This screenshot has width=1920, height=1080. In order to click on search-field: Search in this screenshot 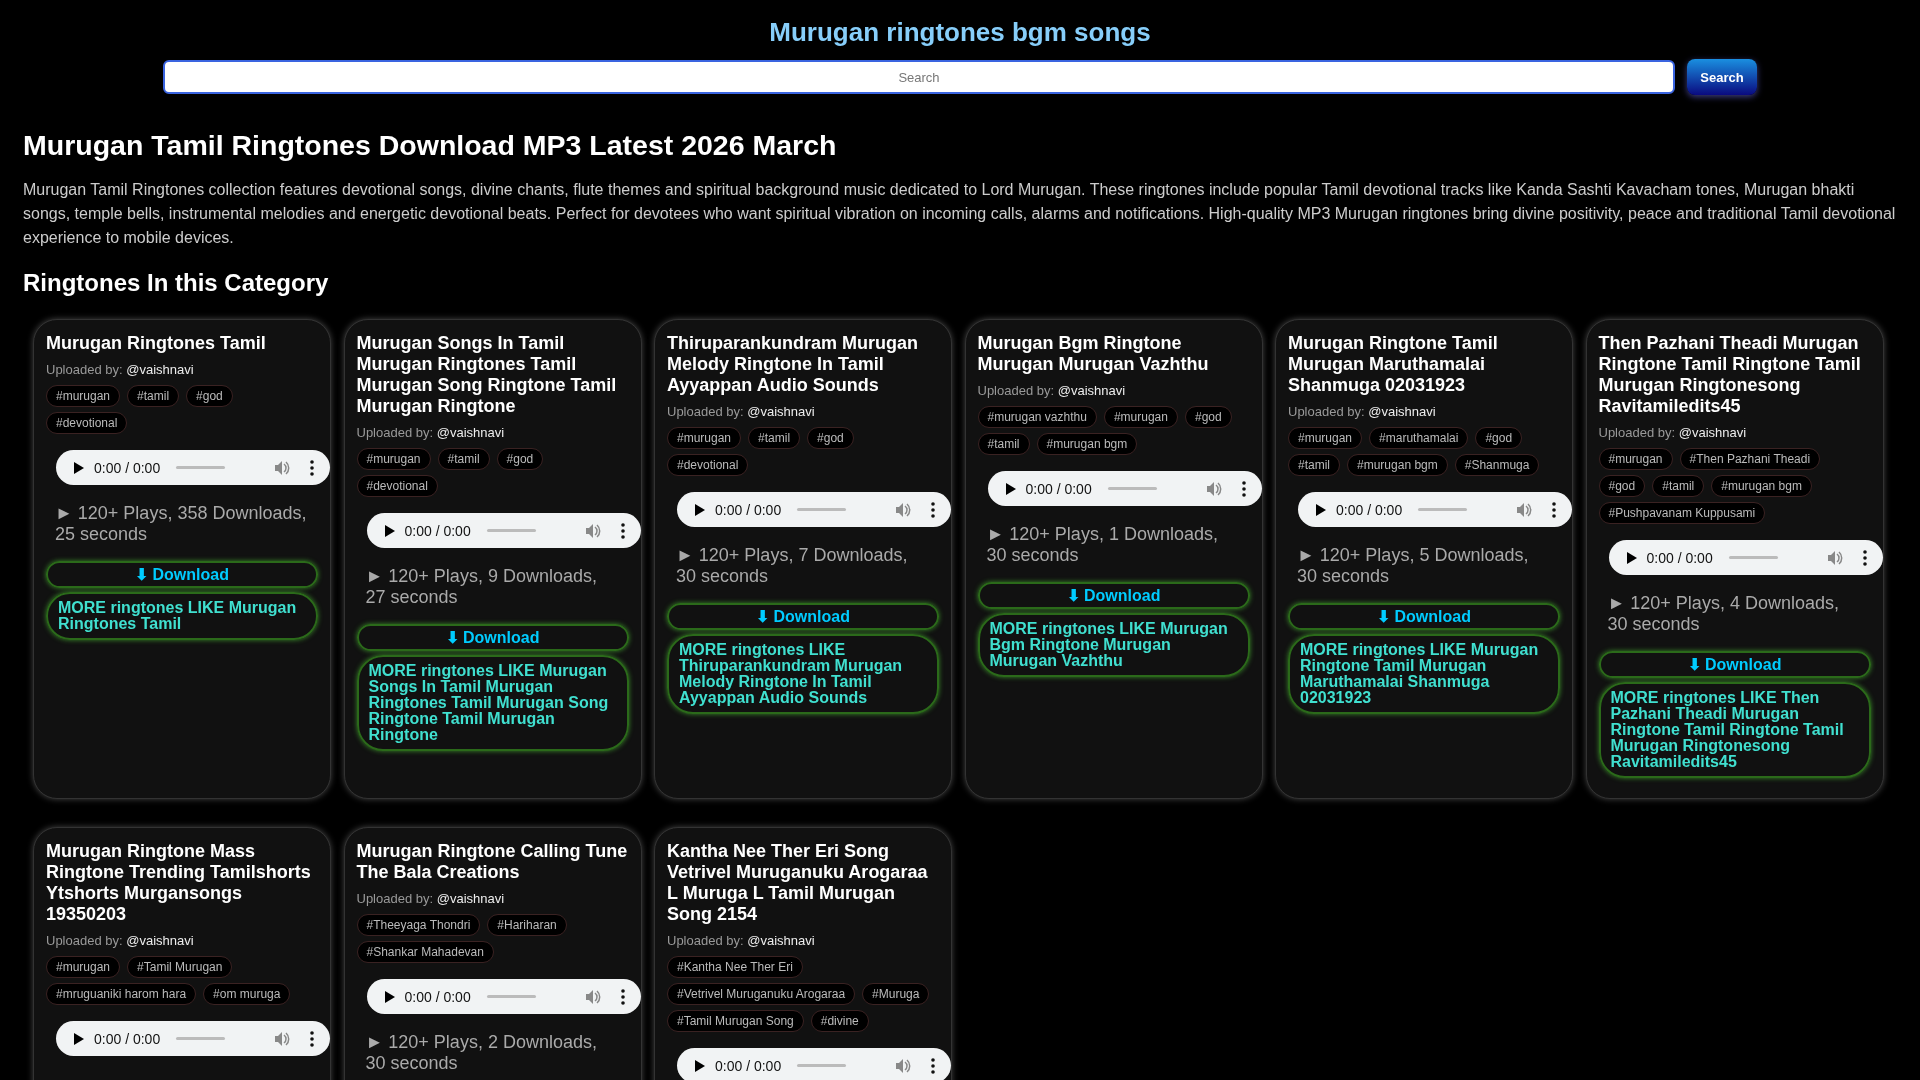, I will do `click(919, 77)`.